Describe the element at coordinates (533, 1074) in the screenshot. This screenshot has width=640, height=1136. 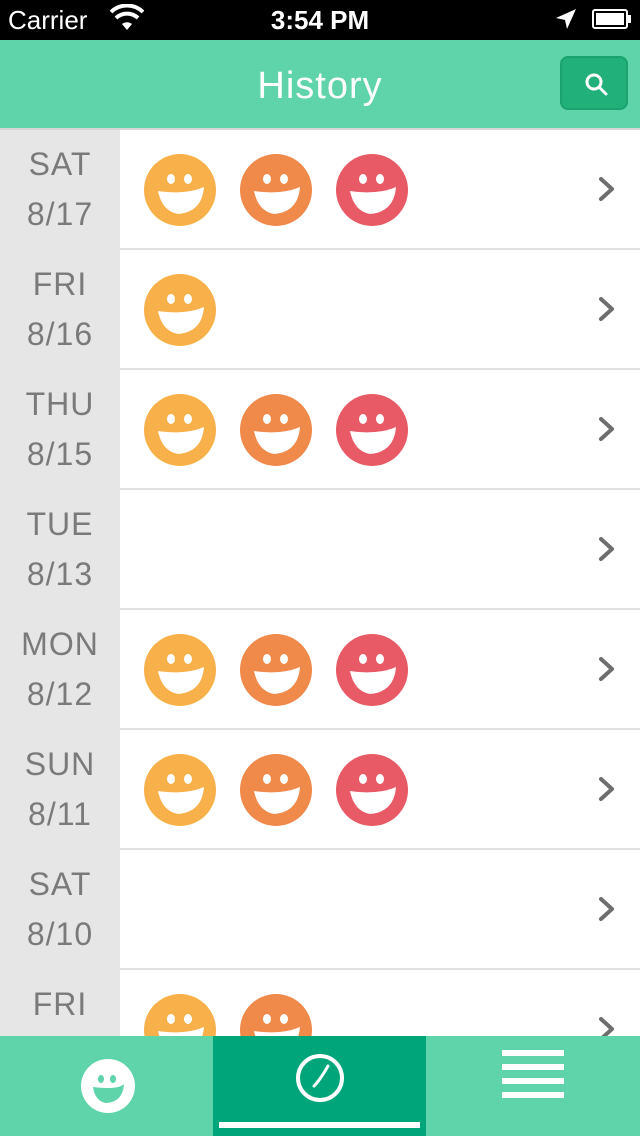
I see `menu-icon` at that location.